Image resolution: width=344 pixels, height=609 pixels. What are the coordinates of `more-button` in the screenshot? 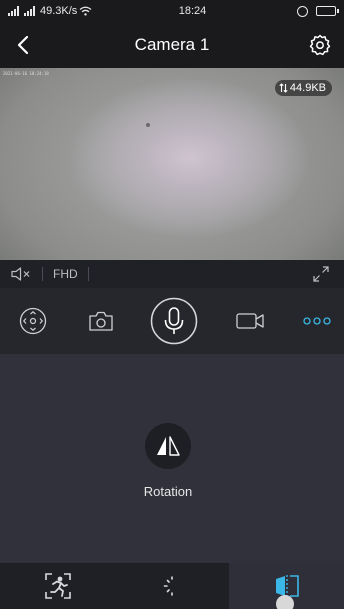 It's located at (317, 321).